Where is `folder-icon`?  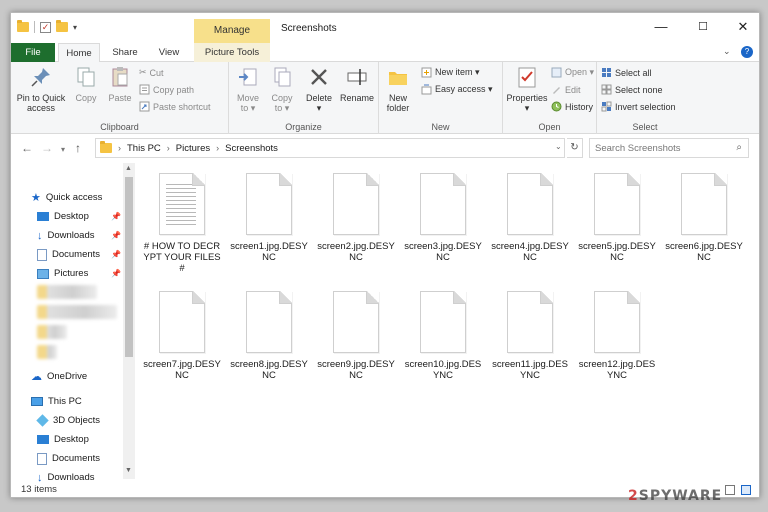
folder-icon is located at coordinates (23, 26).